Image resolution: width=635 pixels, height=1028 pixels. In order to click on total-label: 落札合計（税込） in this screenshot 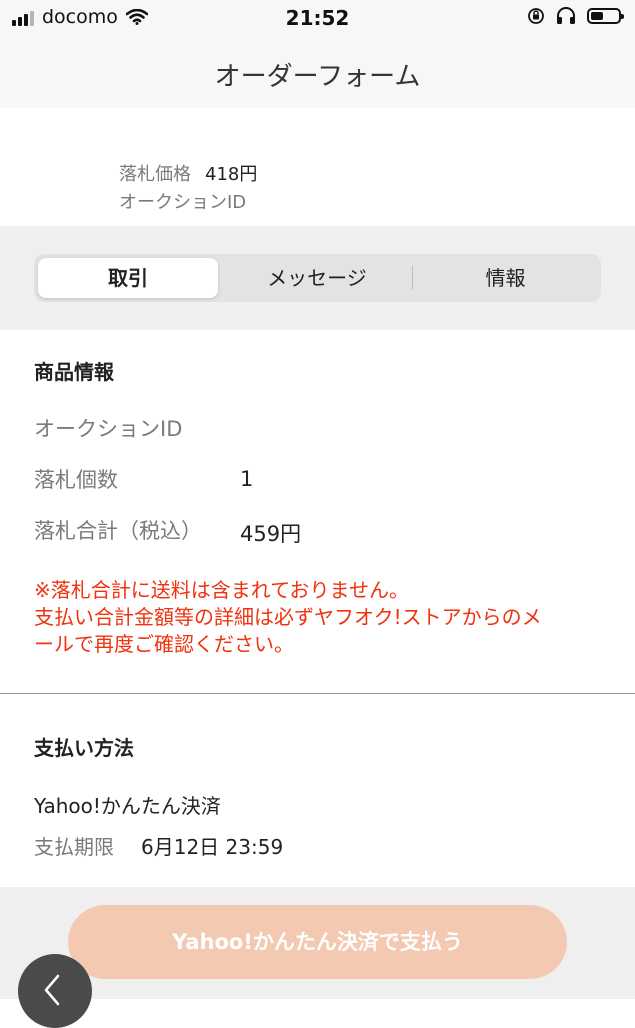, I will do `click(118, 531)`.